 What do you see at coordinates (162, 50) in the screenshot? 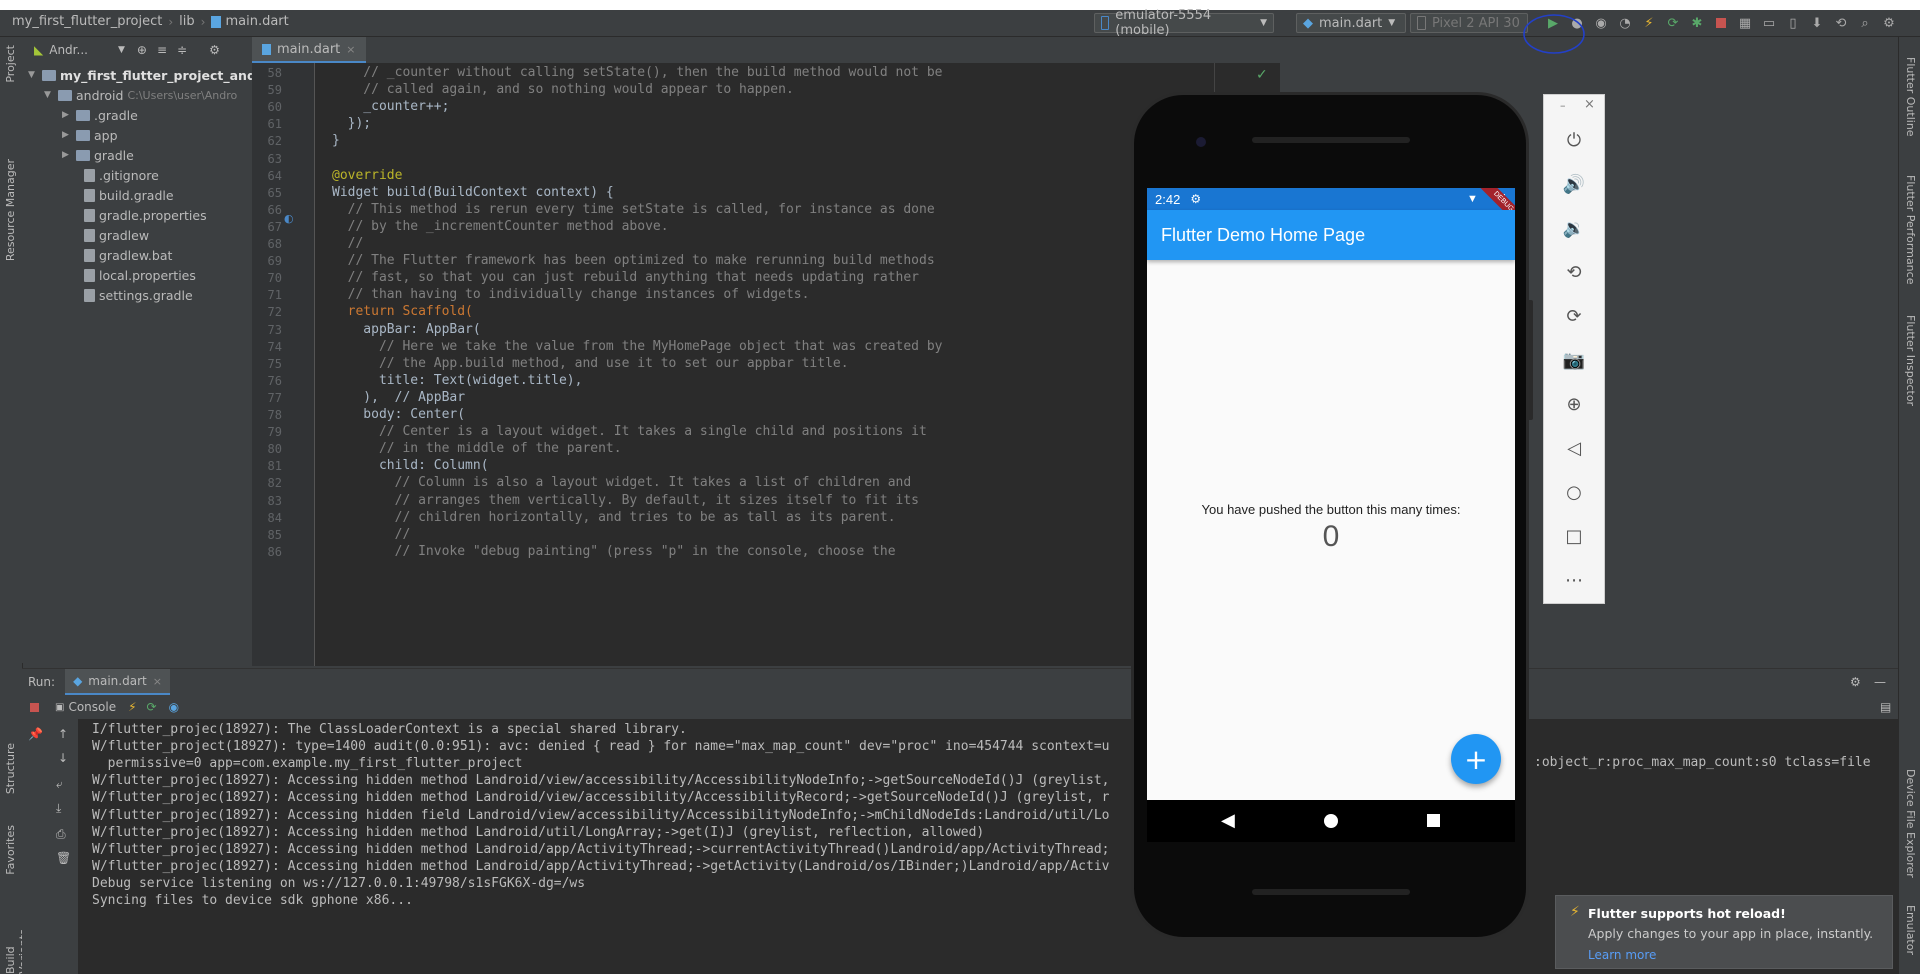
I see `expand-all-icon: ≡` at bounding box center [162, 50].